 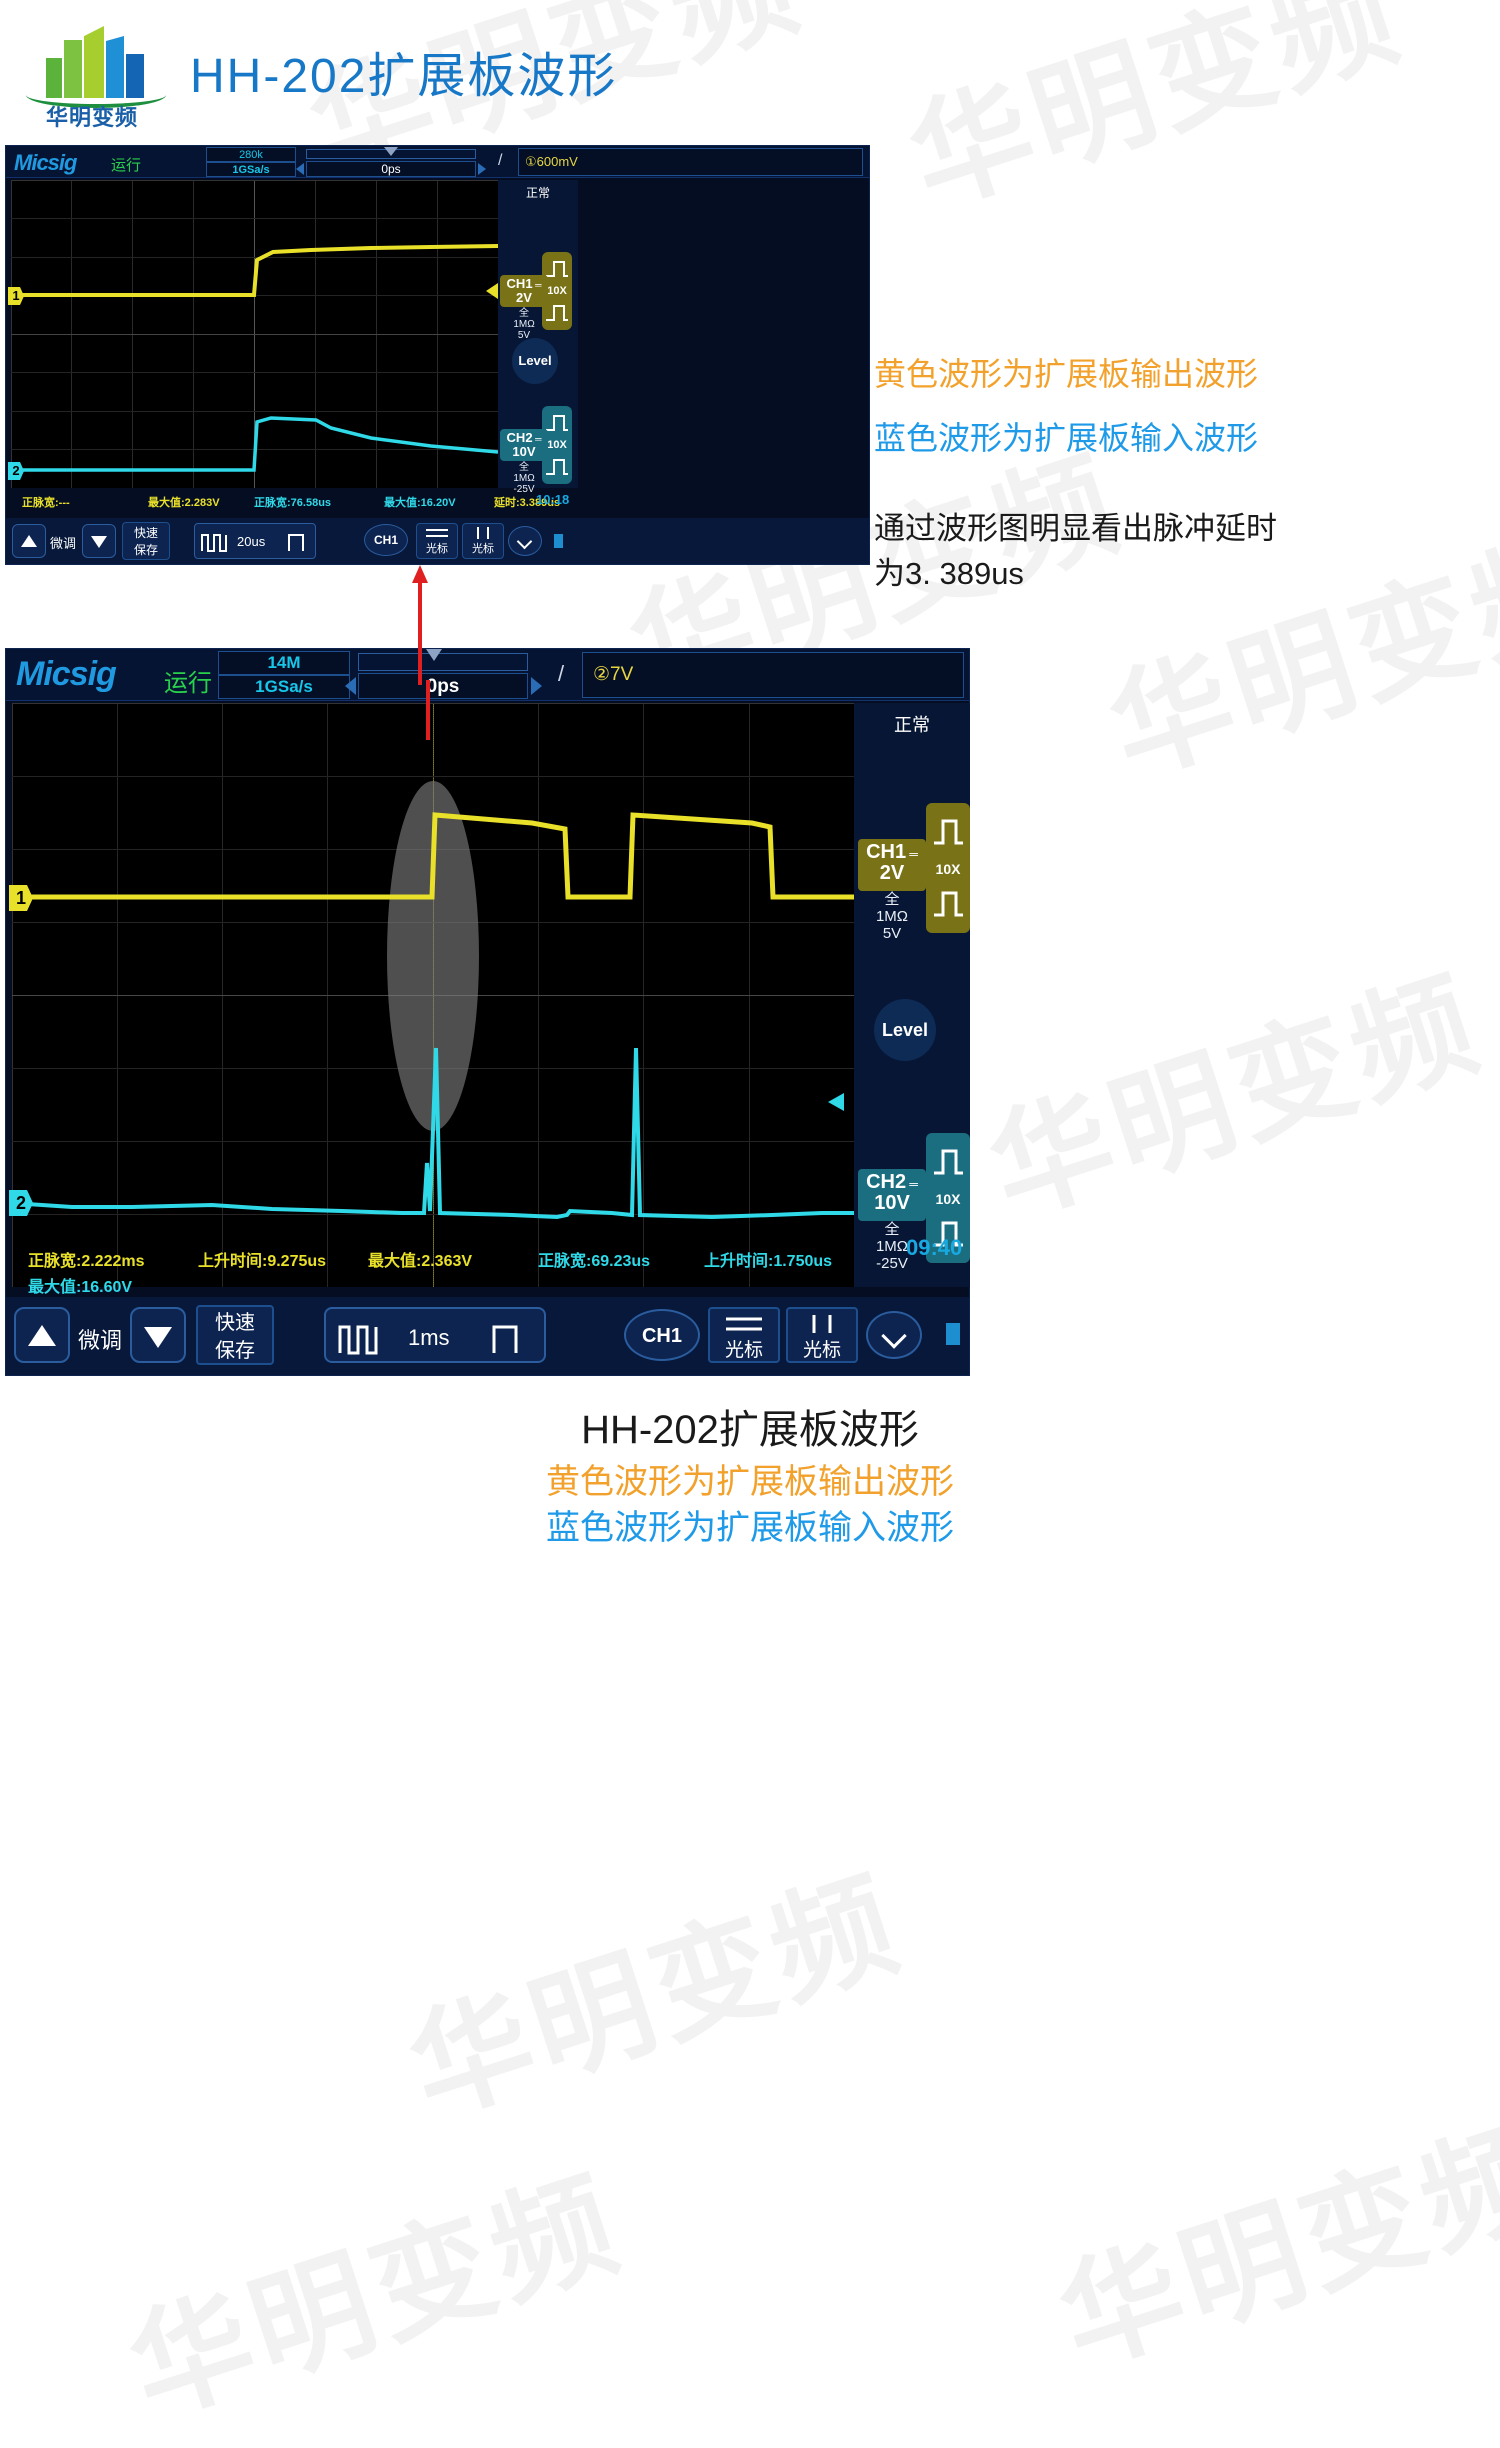 What do you see at coordinates (188, 683) in the screenshot?
I see `run-state-label: 运行` at bounding box center [188, 683].